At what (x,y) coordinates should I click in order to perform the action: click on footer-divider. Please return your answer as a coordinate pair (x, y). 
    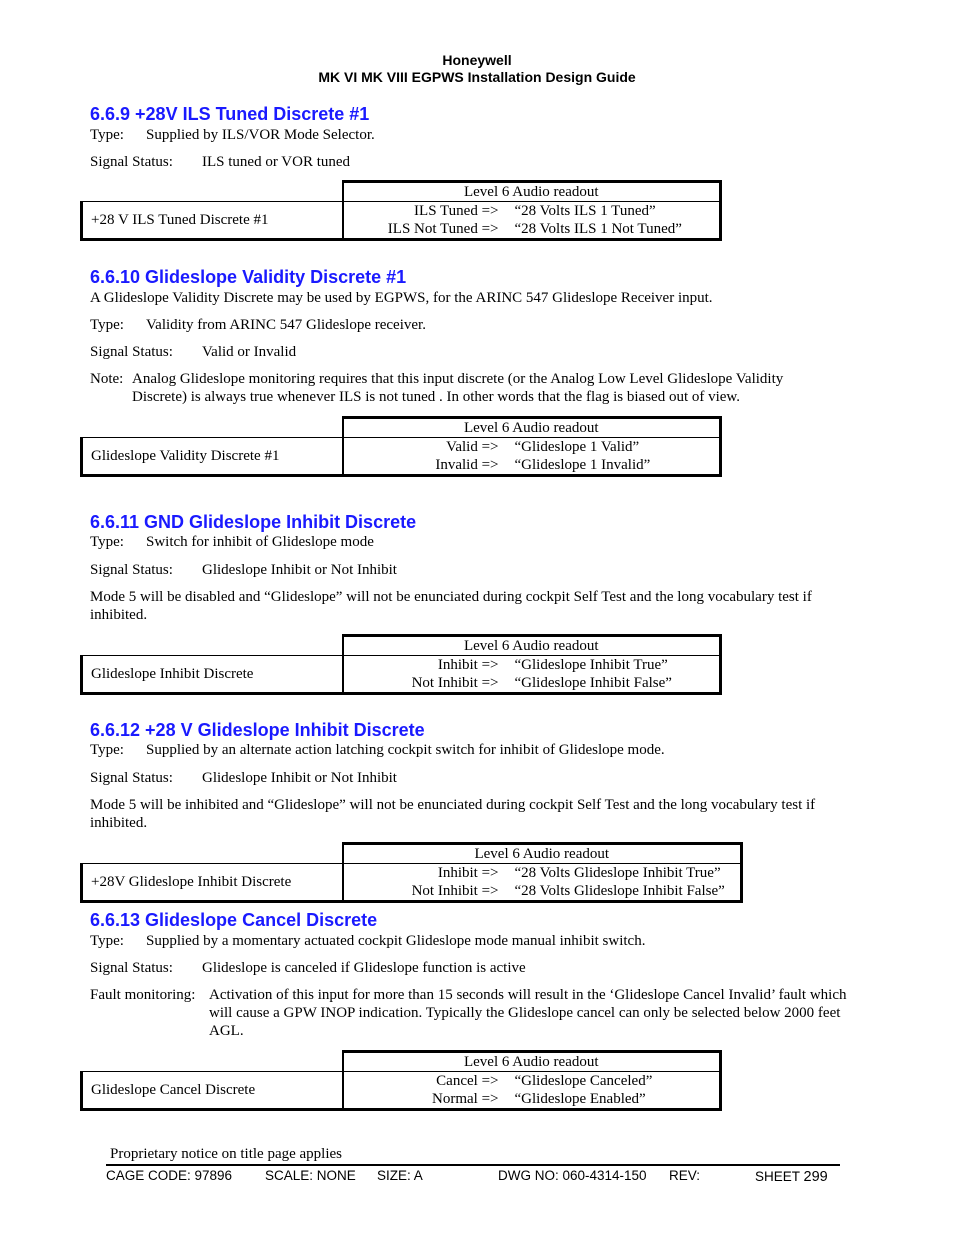
    Looking at the image, I should click on (473, 1165).